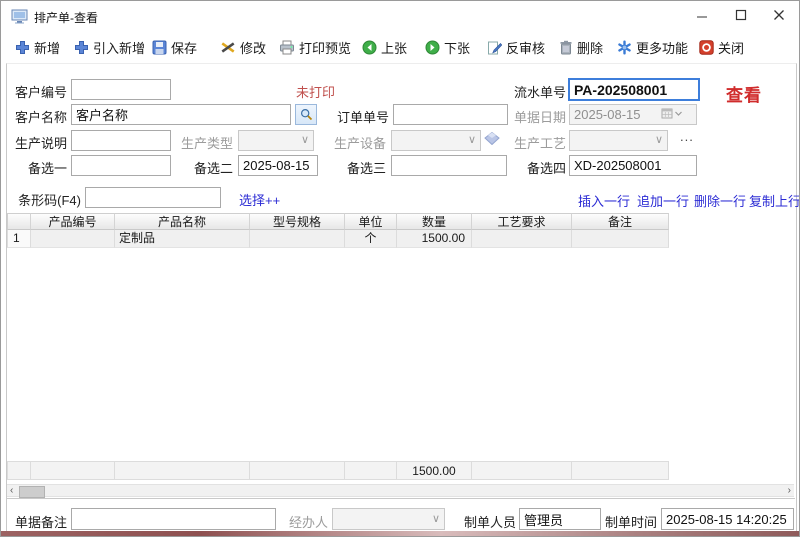 The image size is (800, 537). I want to click on minimize-icon, so click(702, 17).